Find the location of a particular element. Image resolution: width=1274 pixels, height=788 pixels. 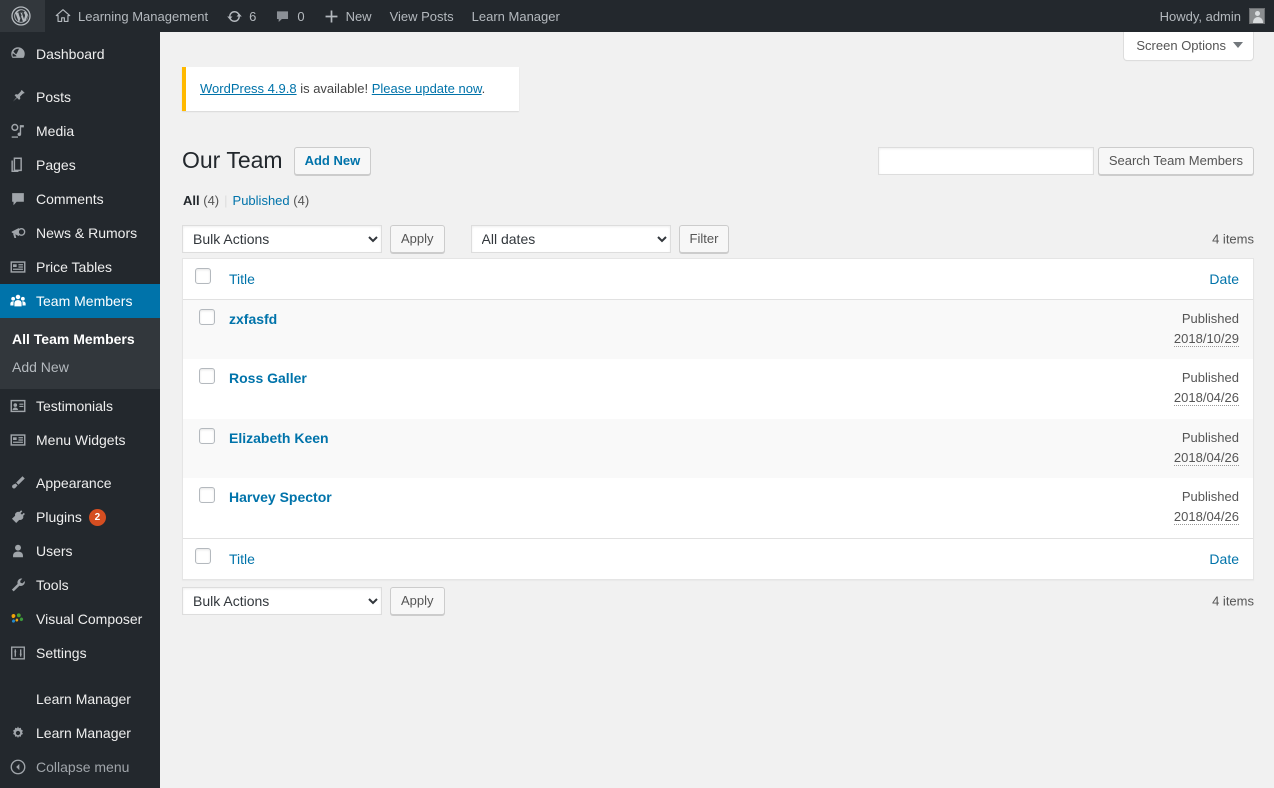

sidebar-item-add-new-team-member: Add New is located at coordinates (80, 367).